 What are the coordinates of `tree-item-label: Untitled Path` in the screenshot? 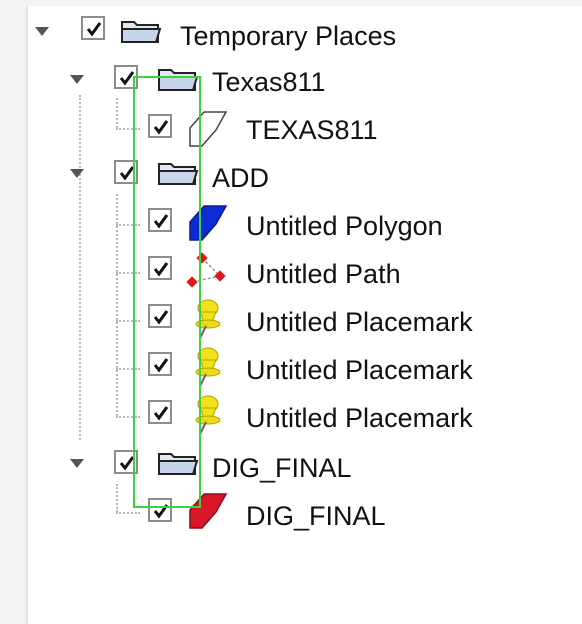 It's located at (323, 274).